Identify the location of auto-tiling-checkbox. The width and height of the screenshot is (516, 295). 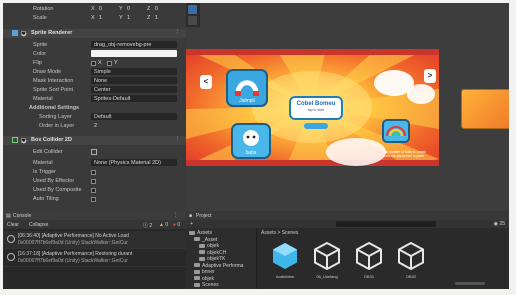
(93, 199).